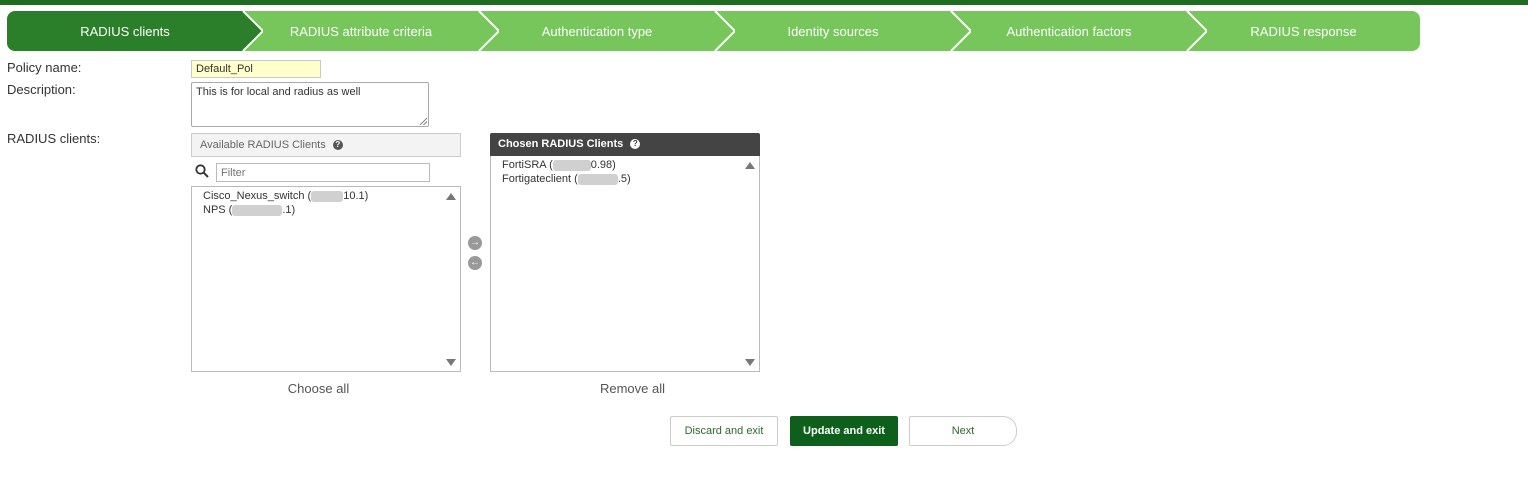 The height and width of the screenshot is (503, 1528). I want to click on wizard-step-label: Authentication type, so click(597, 31).